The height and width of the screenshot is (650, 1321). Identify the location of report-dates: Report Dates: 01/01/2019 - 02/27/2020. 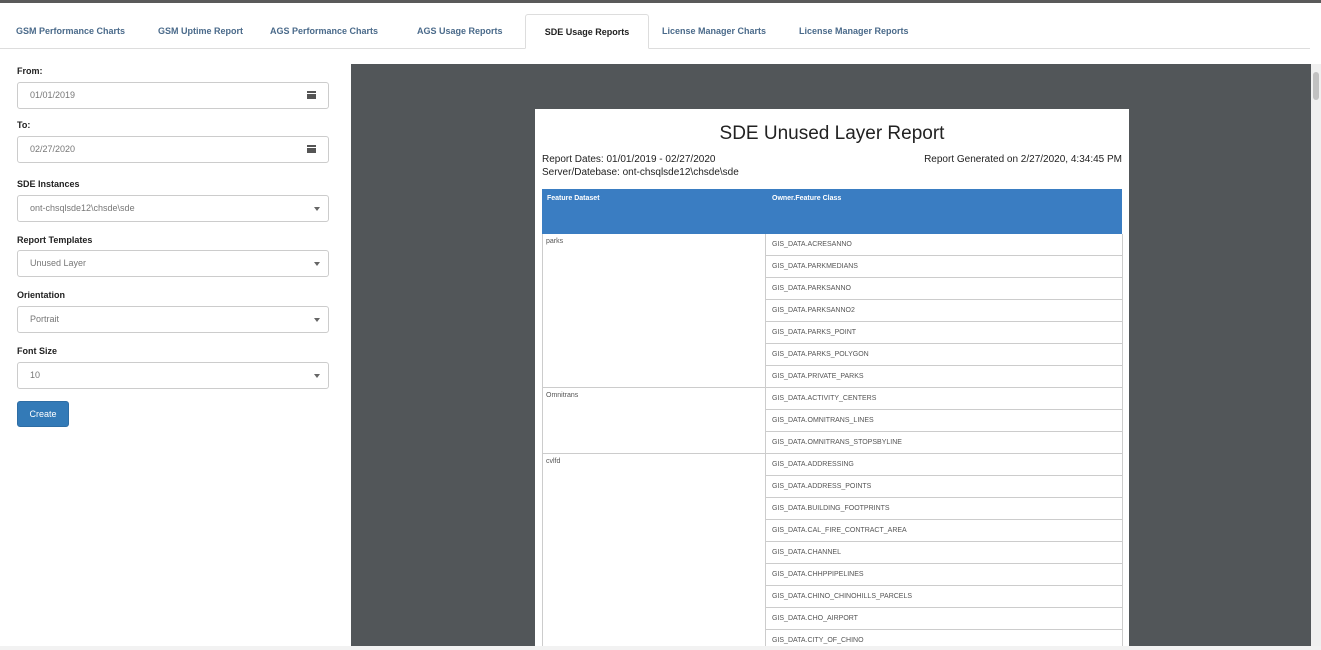
(629, 159).